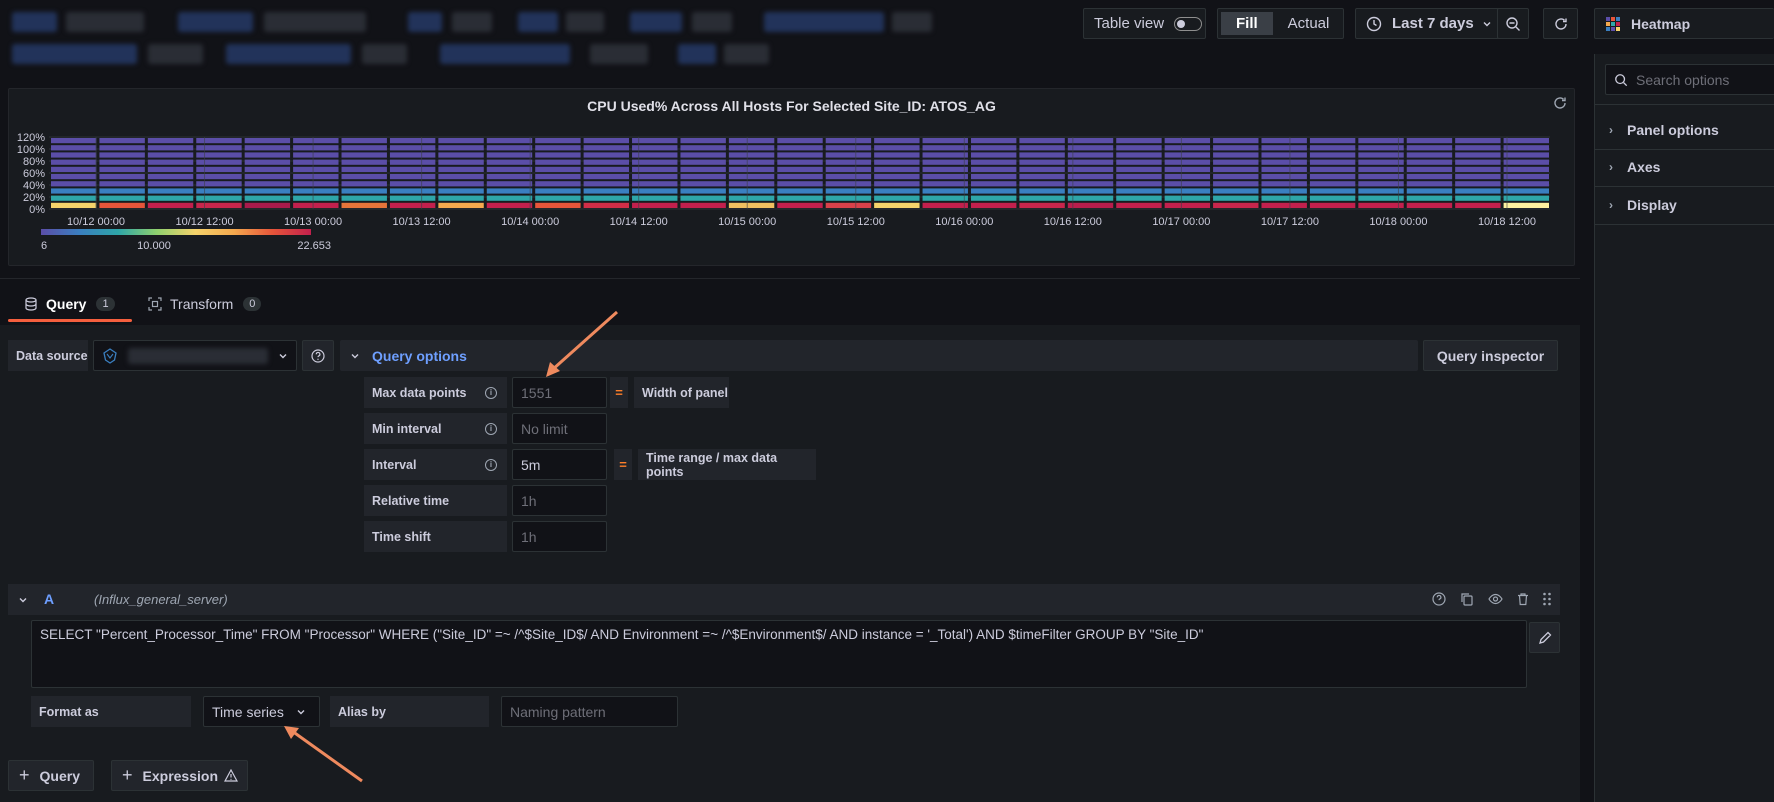 The image size is (1774, 802). What do you see at coordinates (1621, 79) in the screenshot?
I see `search-icon` at bounding box center [1621, 79].